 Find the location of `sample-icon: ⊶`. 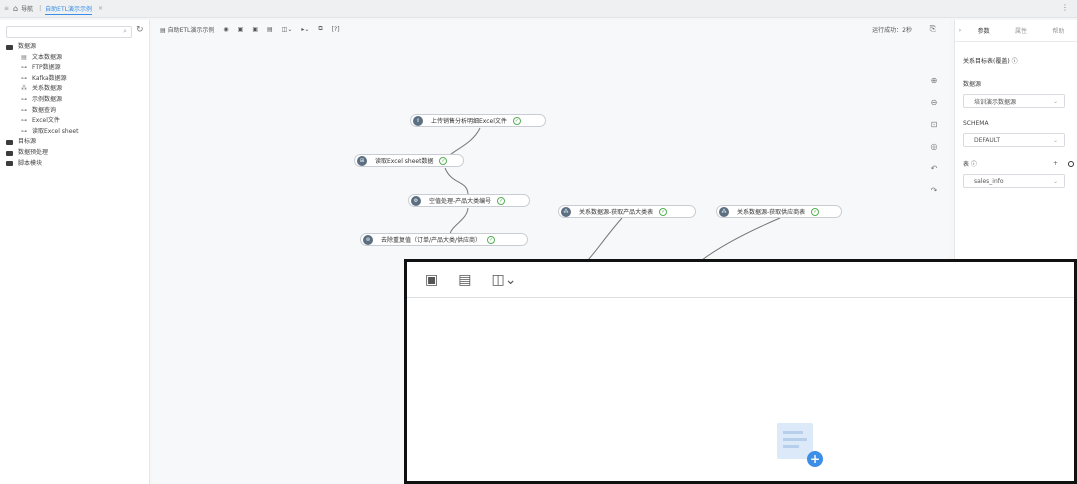

sample-icon: ⊶ is located at coordinates (24, 99).